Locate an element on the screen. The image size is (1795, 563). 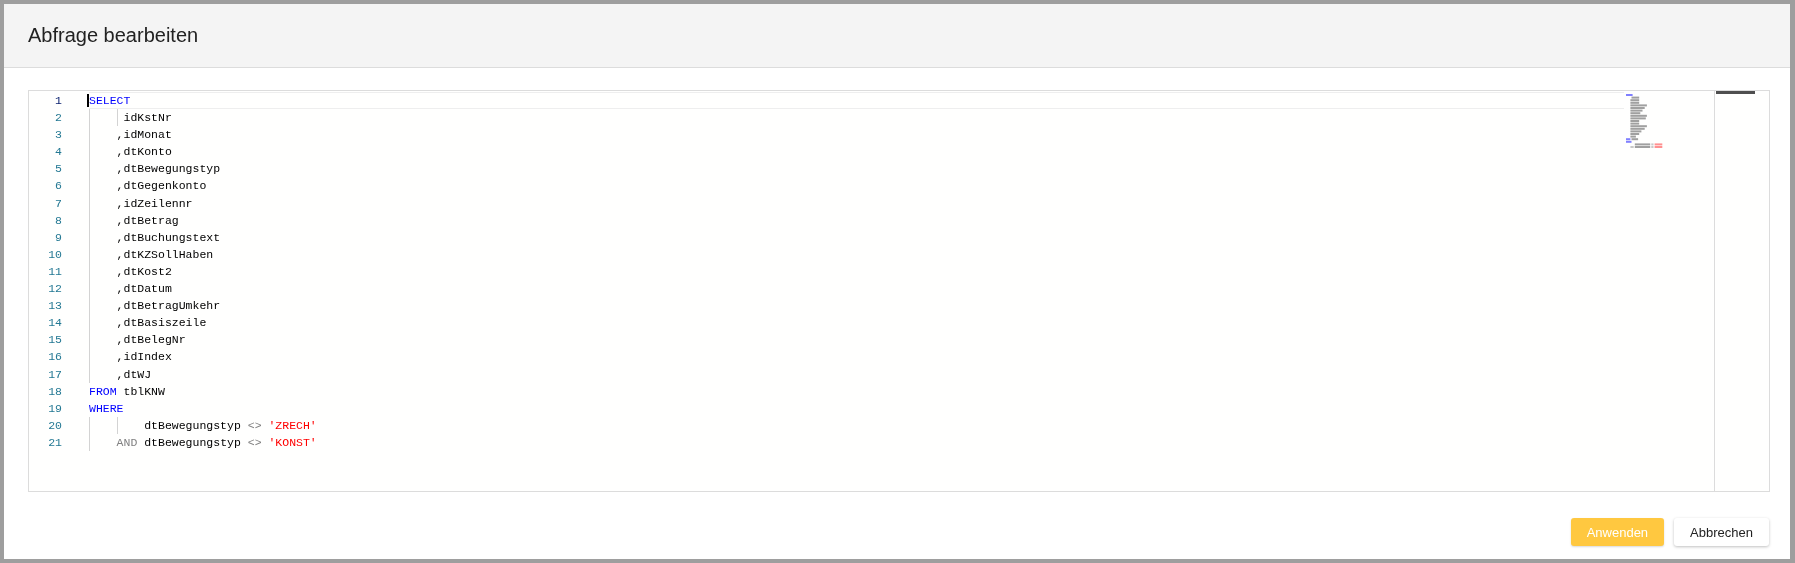
code-line: ,idMonat is located at coordinates (143, 135).